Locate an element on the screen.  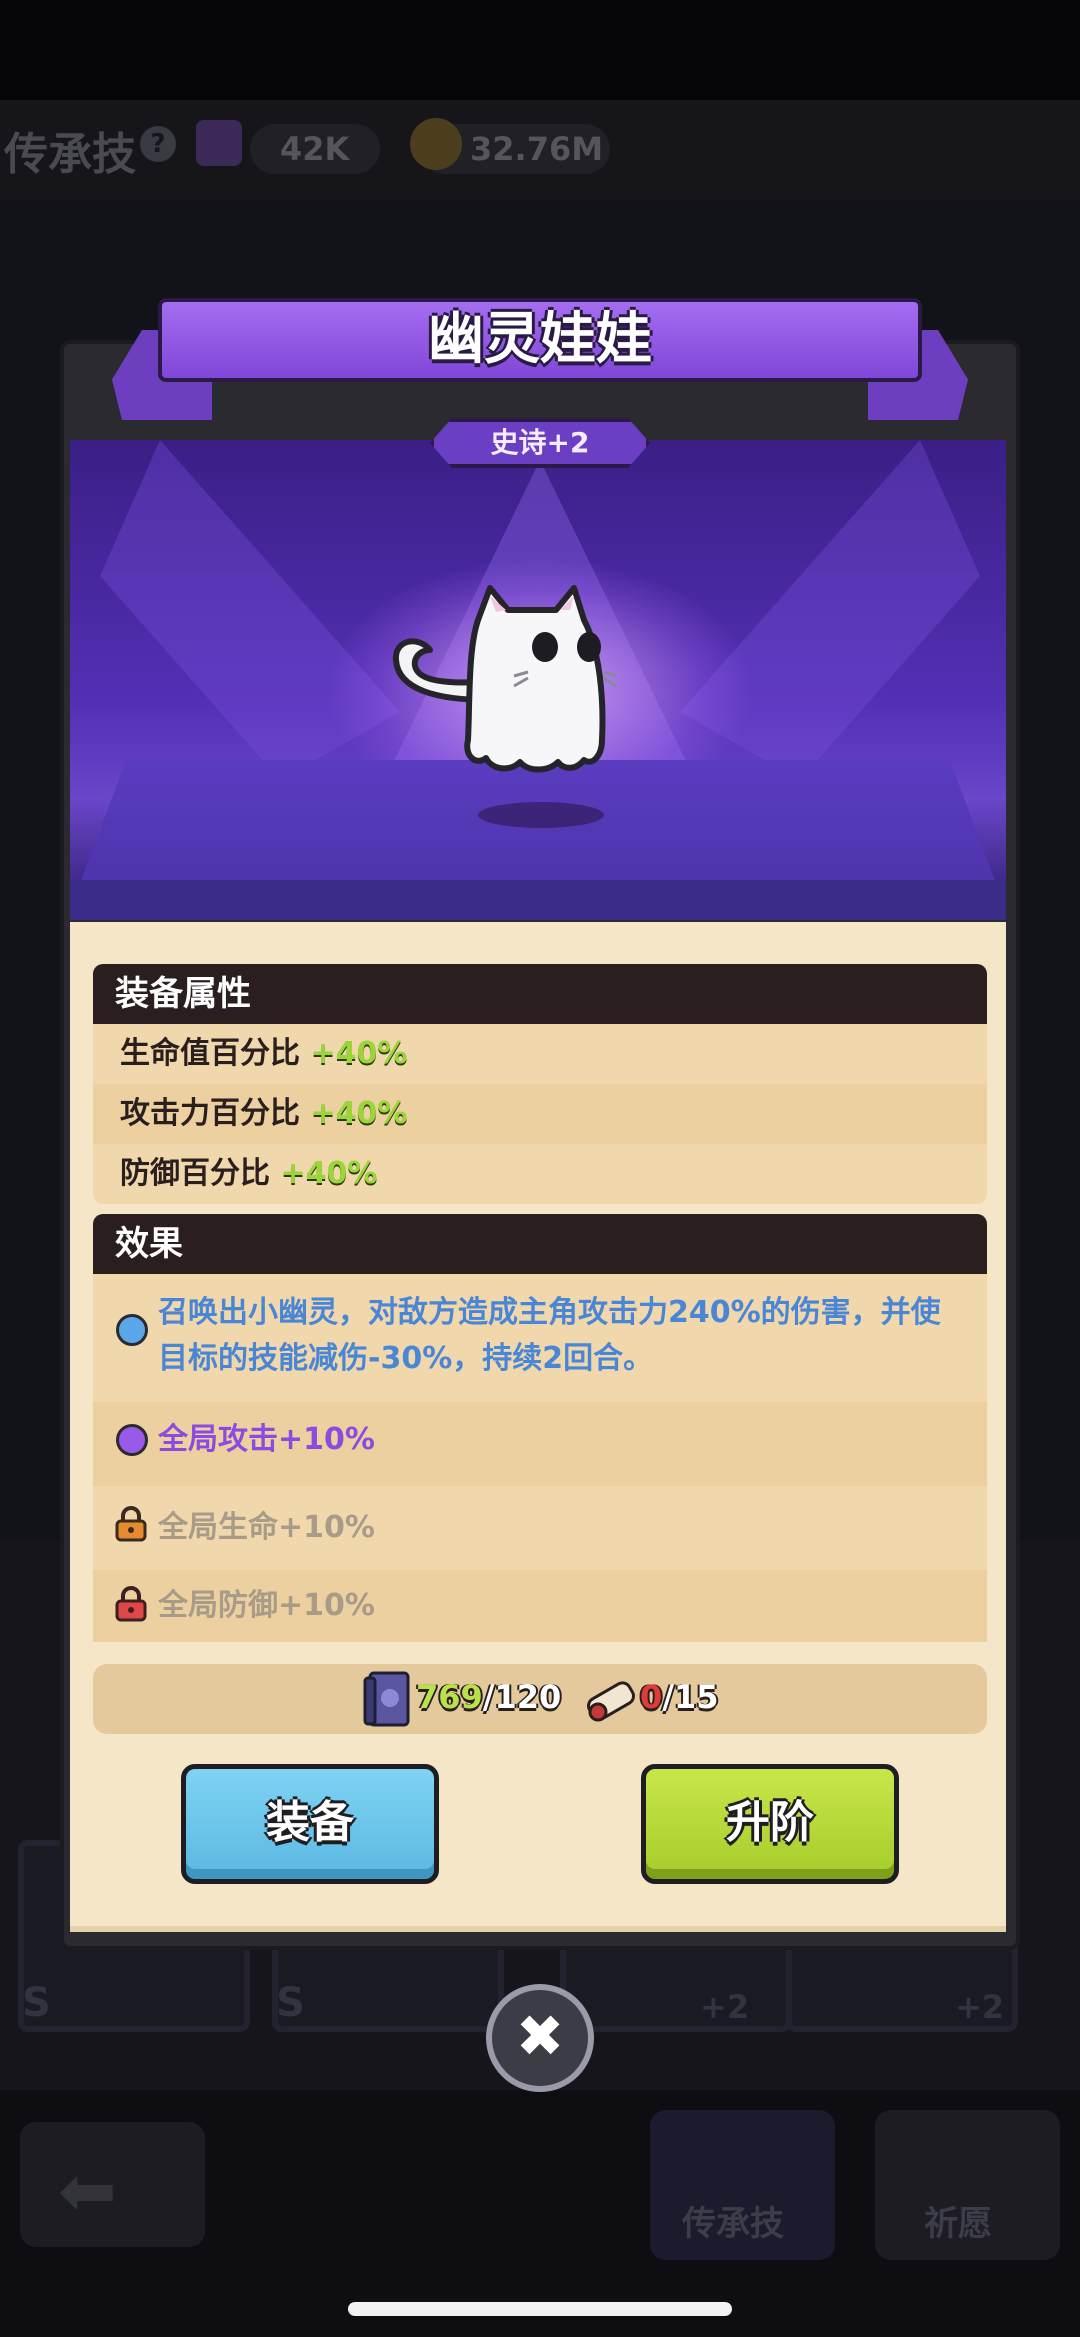
purple-gem-icon is located at coordinates (132, 1440).